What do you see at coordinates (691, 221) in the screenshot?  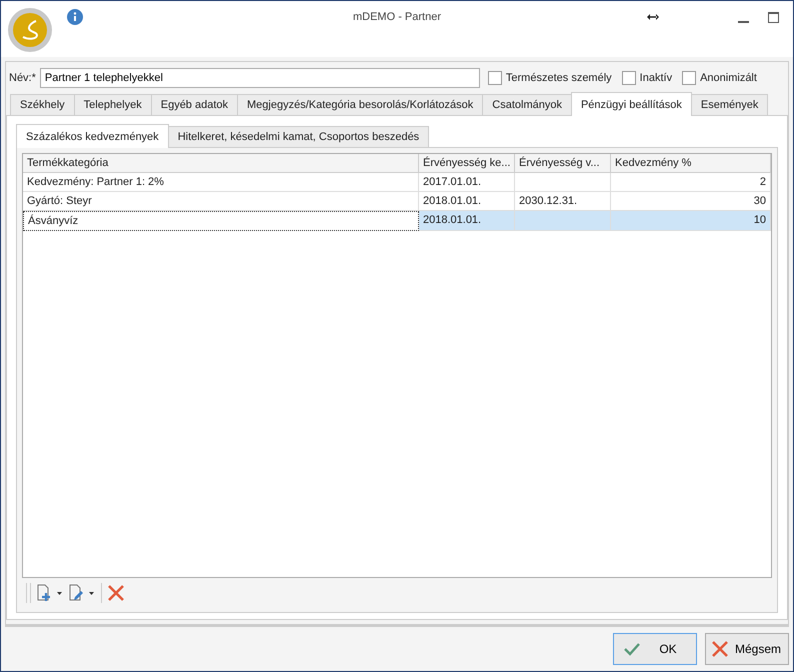 I see `table-cell: 10` at bounding box center [691, 221].